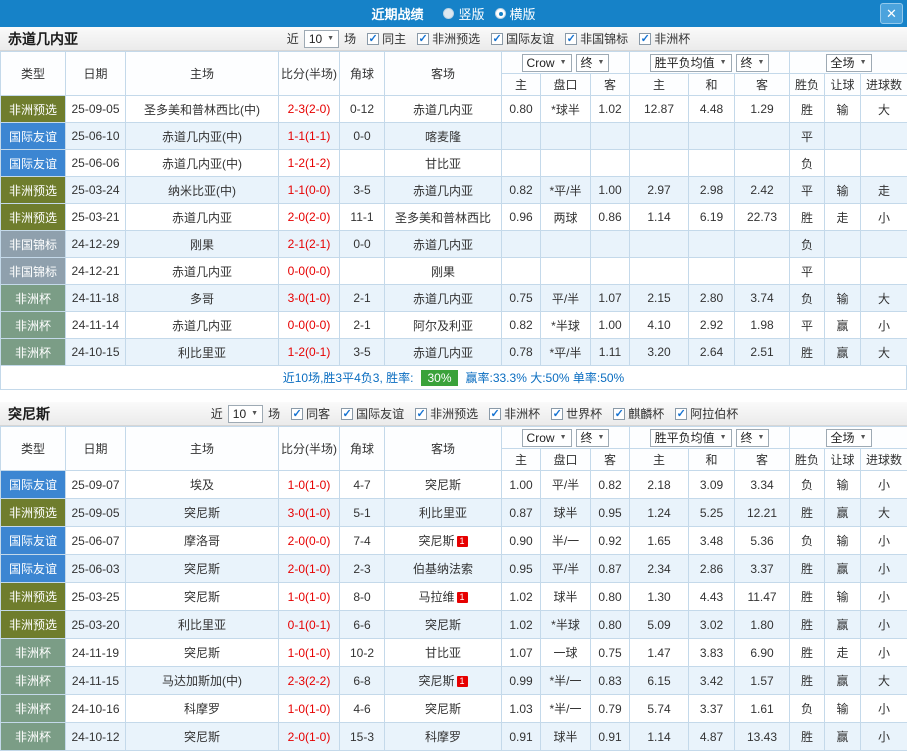  Describe the element at coordinates (318, 163) in the screenshot. I see `halftime-score: (1-2)` at that location.